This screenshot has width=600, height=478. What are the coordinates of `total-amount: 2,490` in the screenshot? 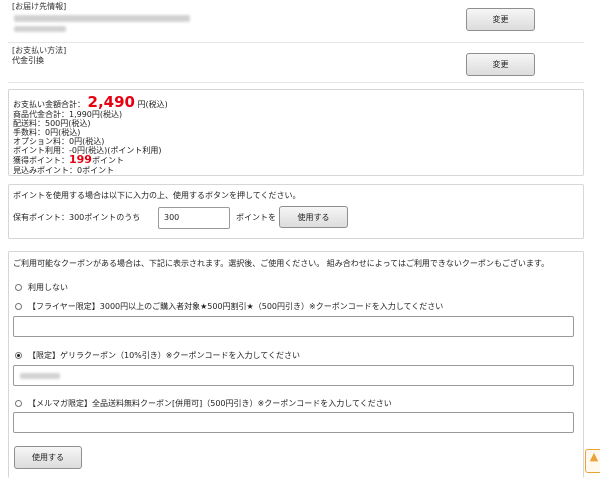 It's located at (111, 102).